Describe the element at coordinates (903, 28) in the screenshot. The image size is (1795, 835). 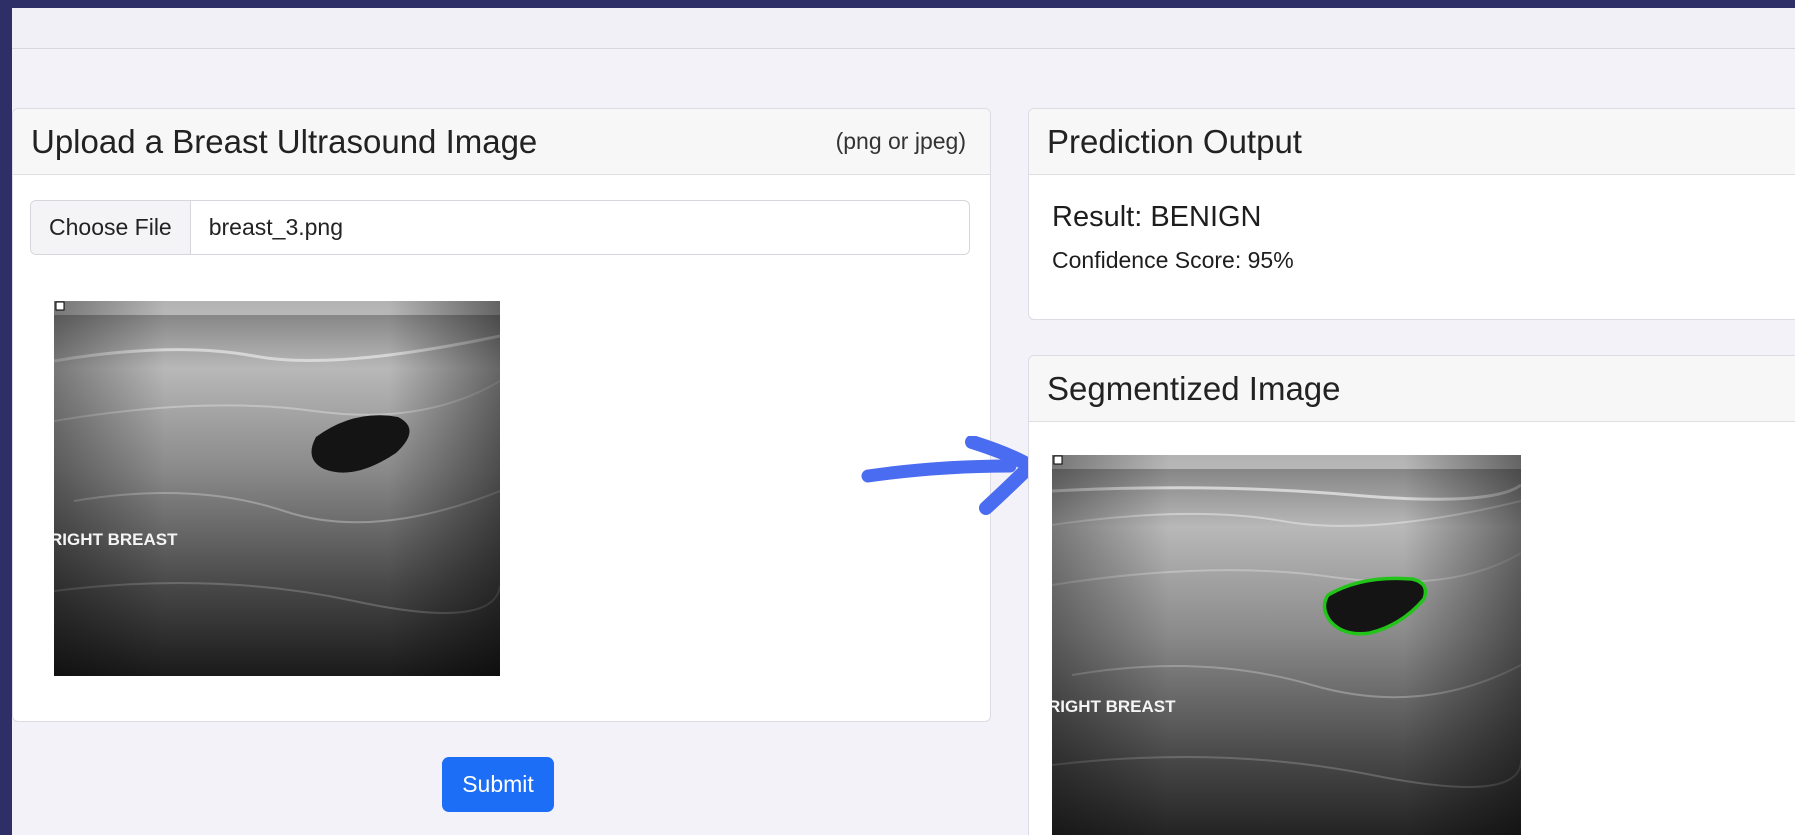
I see `top-bar` at that location.